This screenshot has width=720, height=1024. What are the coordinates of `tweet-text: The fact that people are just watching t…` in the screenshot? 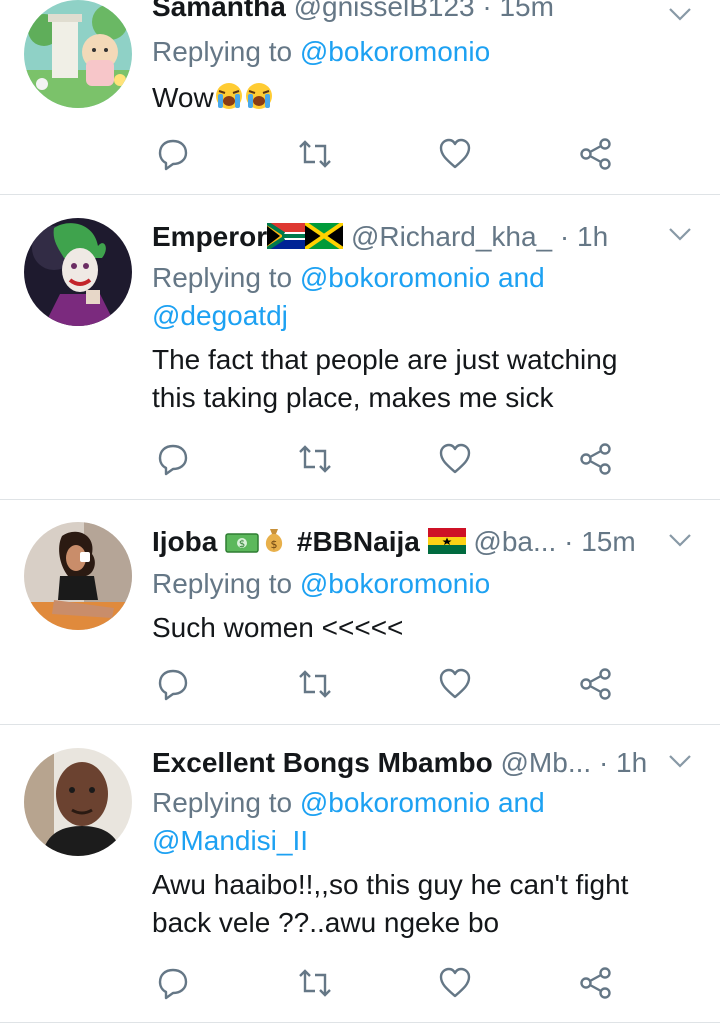 It's located at (406, 379).